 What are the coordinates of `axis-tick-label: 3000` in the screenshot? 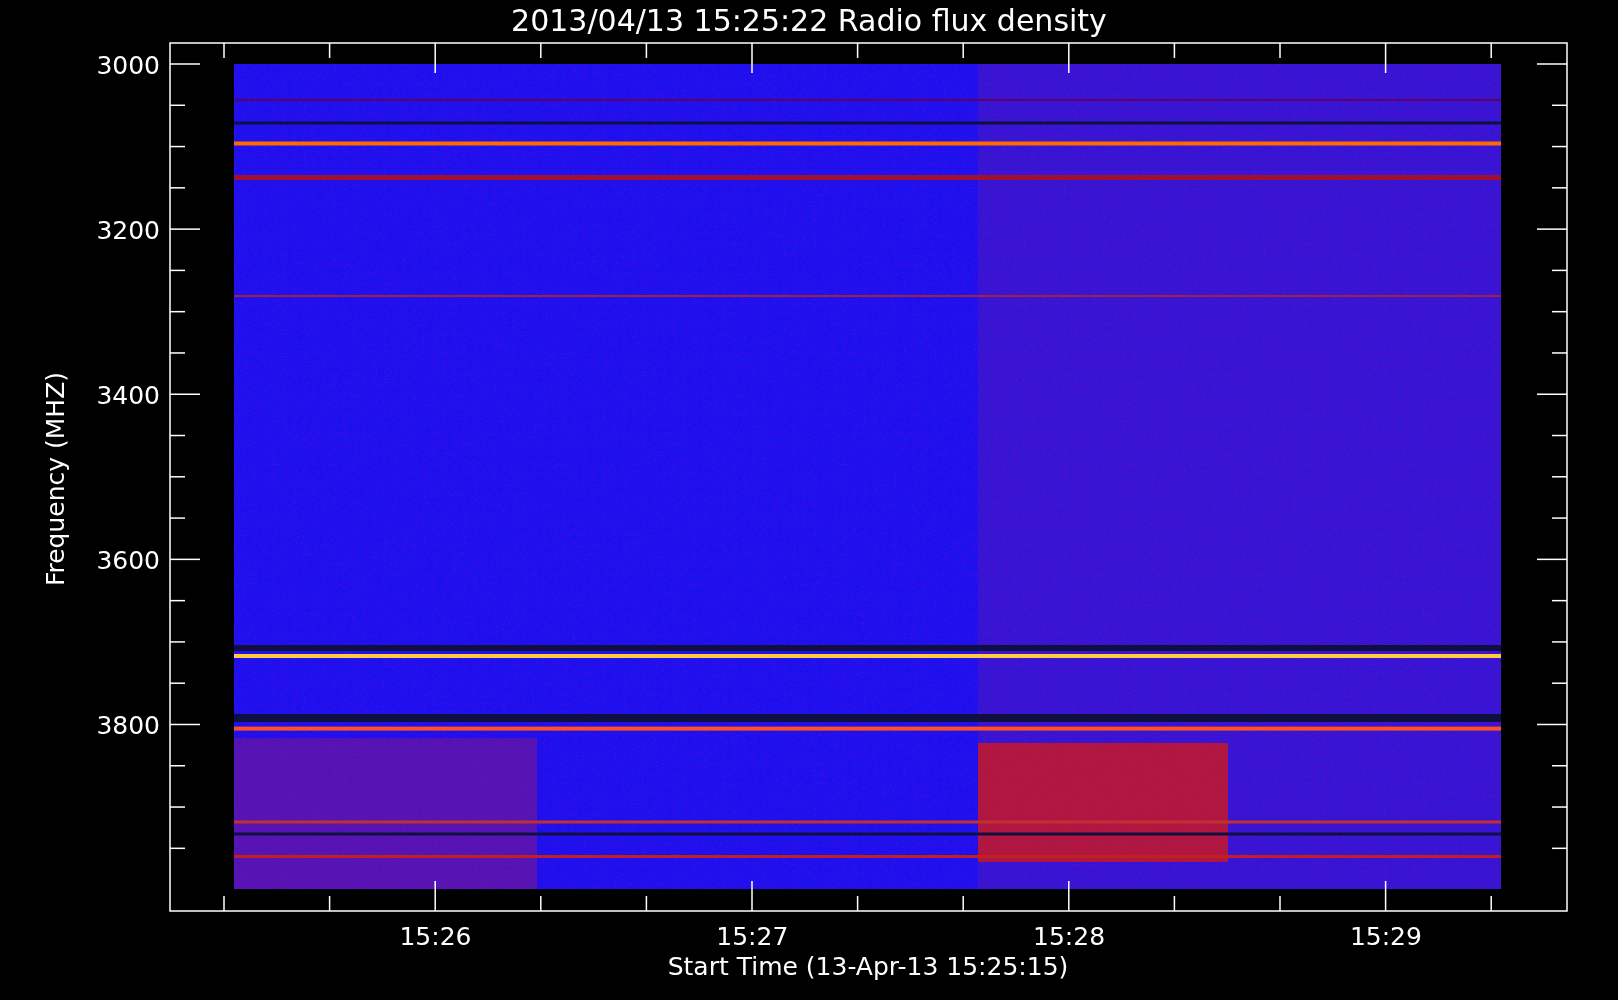 It's located at (128, 65).